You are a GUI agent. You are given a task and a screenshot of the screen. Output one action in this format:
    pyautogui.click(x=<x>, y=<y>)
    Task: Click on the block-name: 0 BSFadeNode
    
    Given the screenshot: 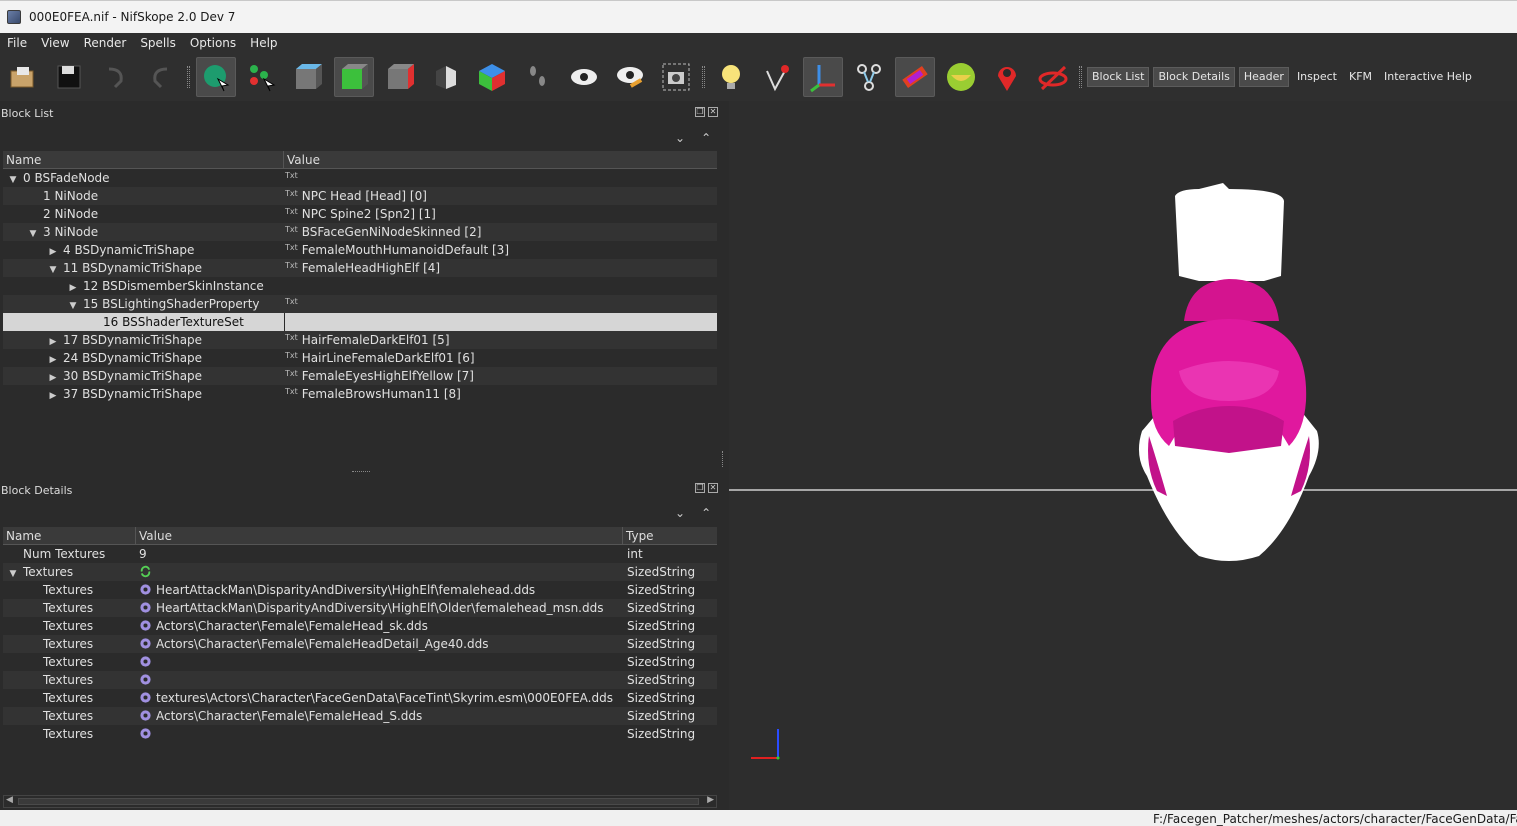 What is the action you would take?
    pyautogui.click(x=66, y=178)
    